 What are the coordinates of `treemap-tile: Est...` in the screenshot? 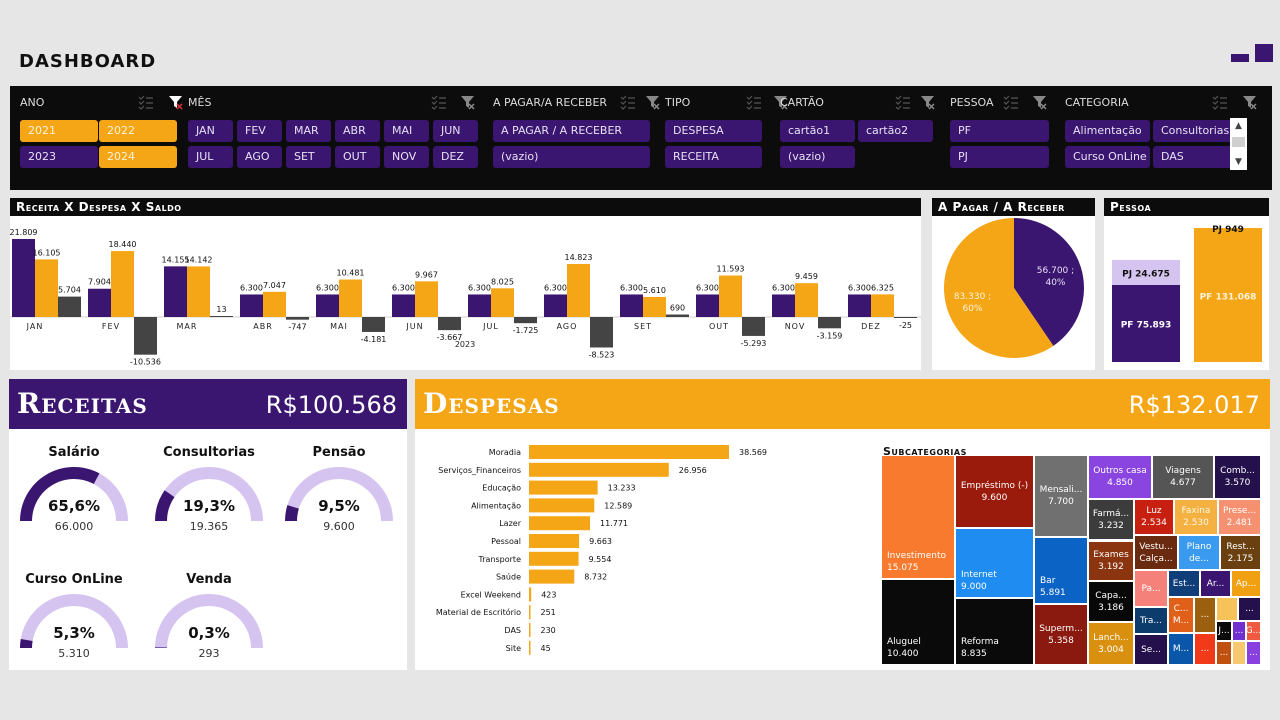 It's located at (1184, 583).